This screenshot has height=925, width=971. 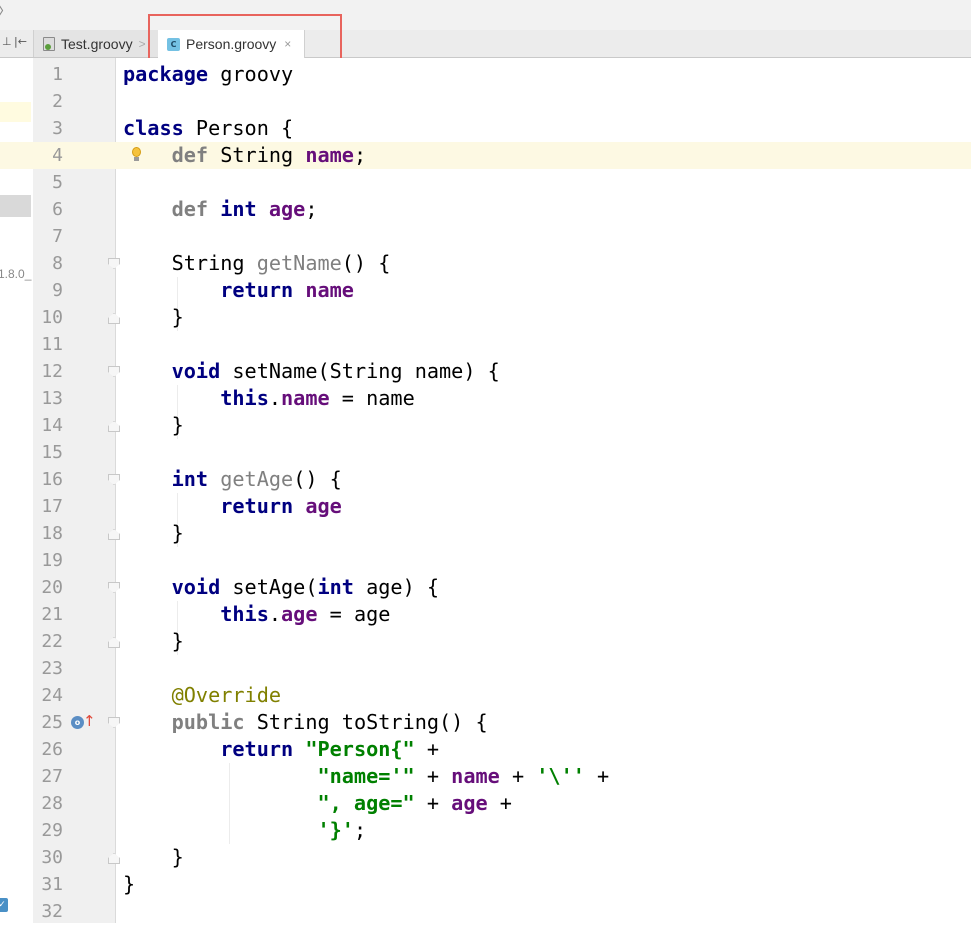 I want to click on code-line: 15, so click(x=485, y=452).